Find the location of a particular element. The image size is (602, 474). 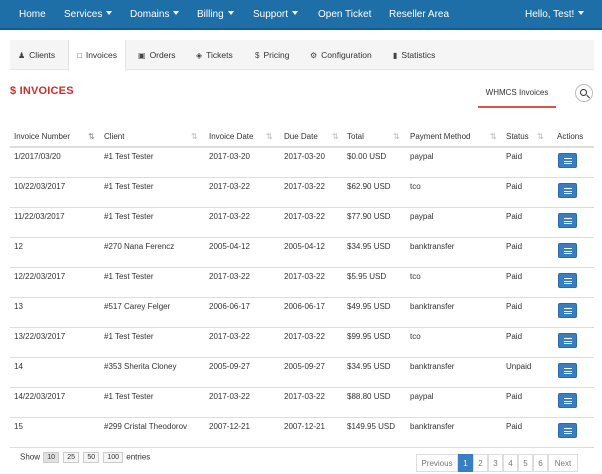

cell-invoice-date: 2017-03-22 is located at coordinates (229, 396).